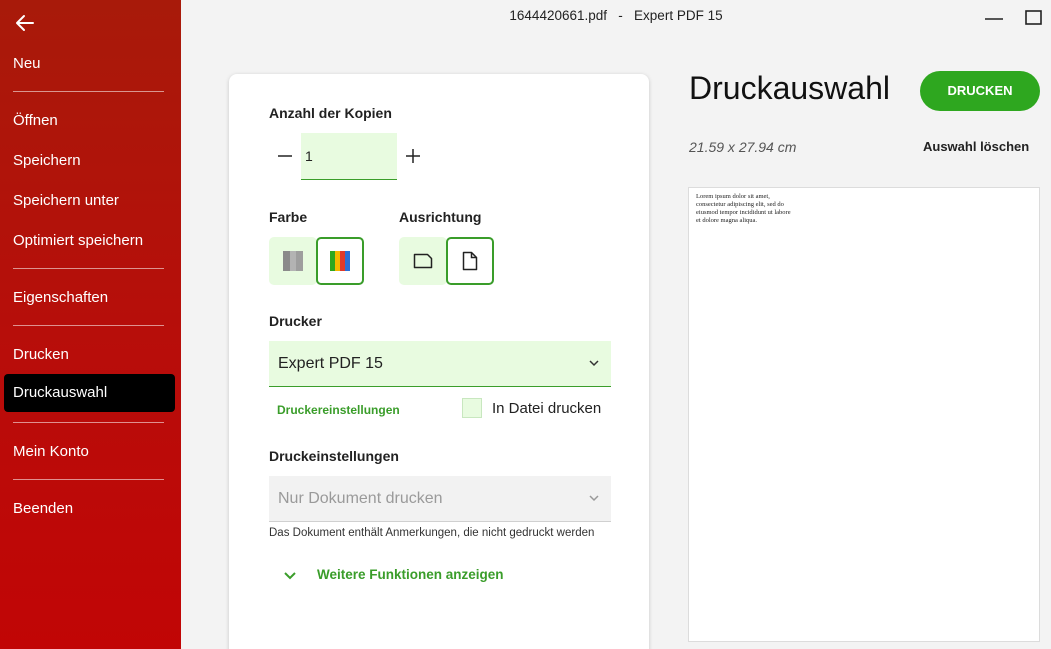 This screenshot has height=649, width=1051. Describe the element at coordinates (288, 217) in the screenshot. I see `color-label: Farbe` at that location.